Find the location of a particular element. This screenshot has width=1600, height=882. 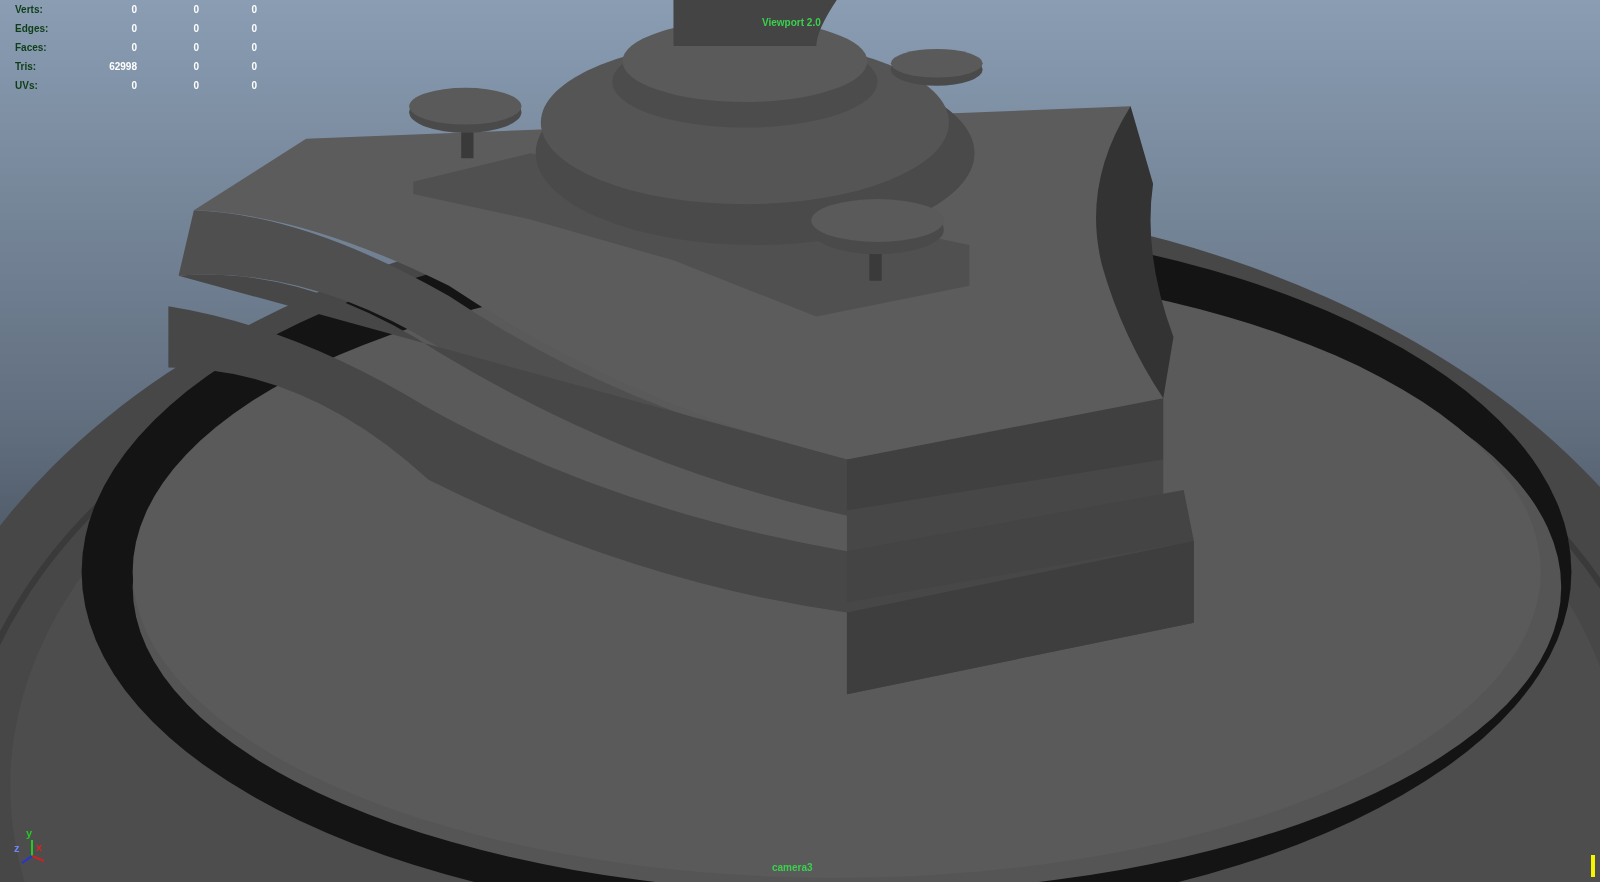

renderer-label: Viewport 2.0 is located at coordinates (791, 22).